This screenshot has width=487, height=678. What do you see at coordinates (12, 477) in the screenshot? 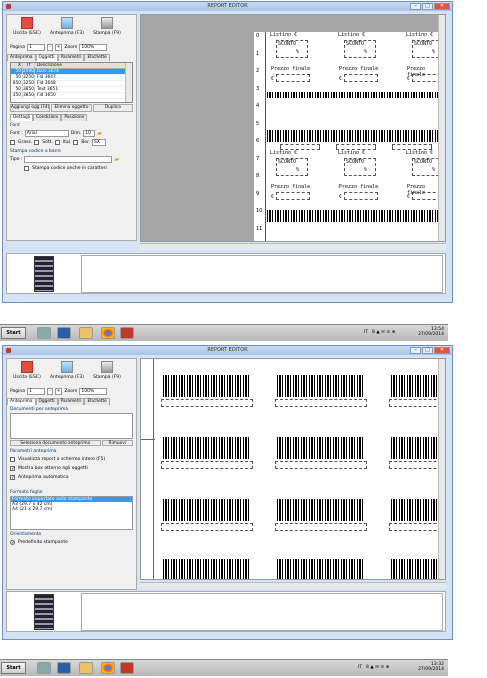
I see `auto-preview-checkbox` at bounding box center [12, 477].